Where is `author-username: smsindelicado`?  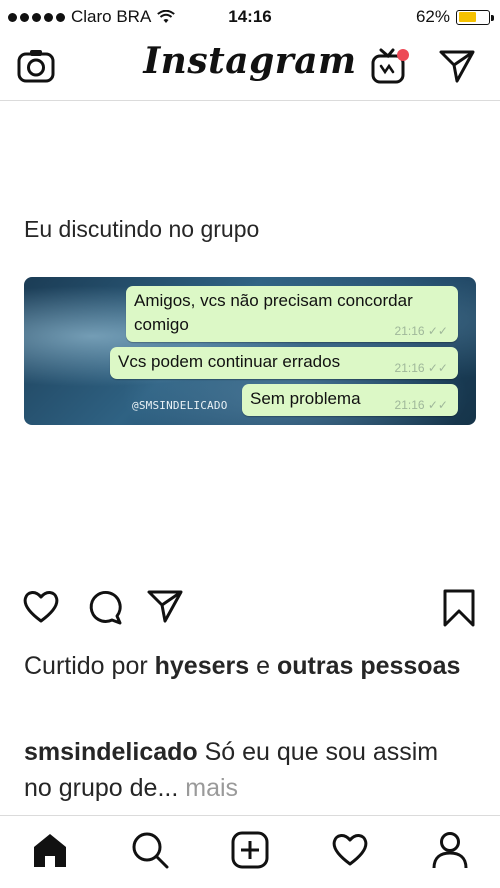
author-username: smsindelicado is located at coordinates (111, 752).